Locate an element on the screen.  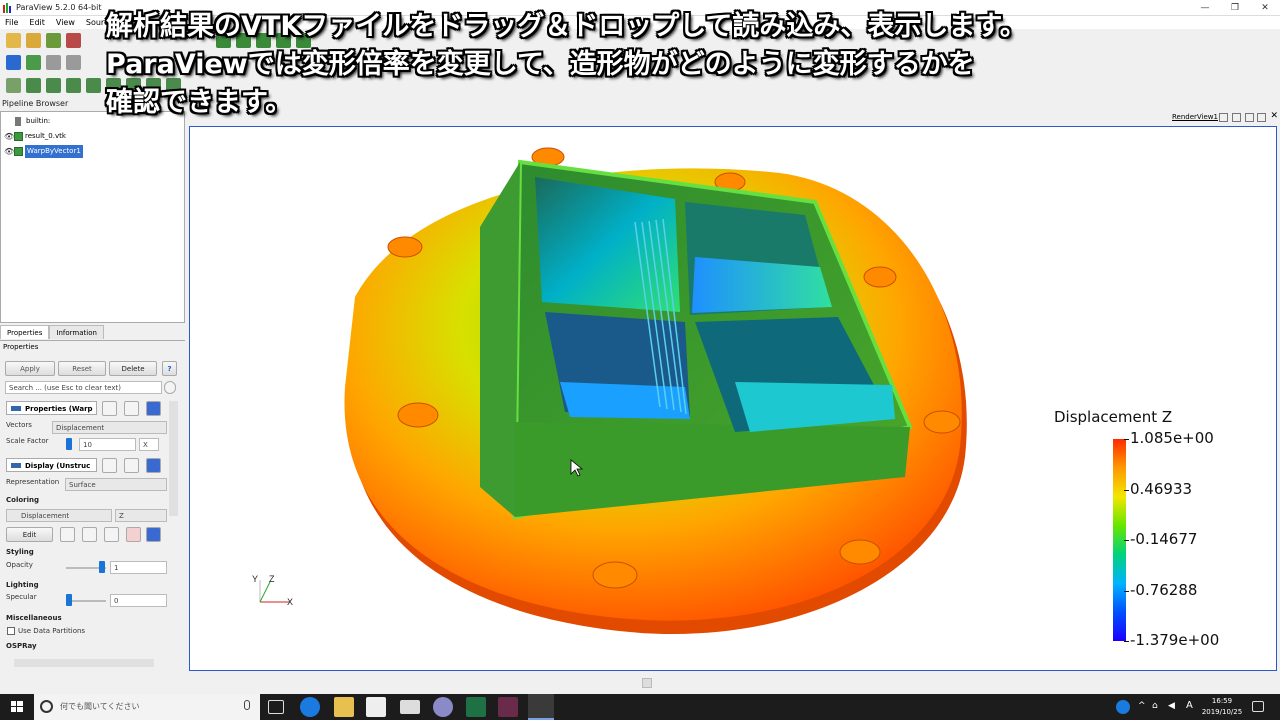
file-explorer-icon is located at coordinates (344, 707).